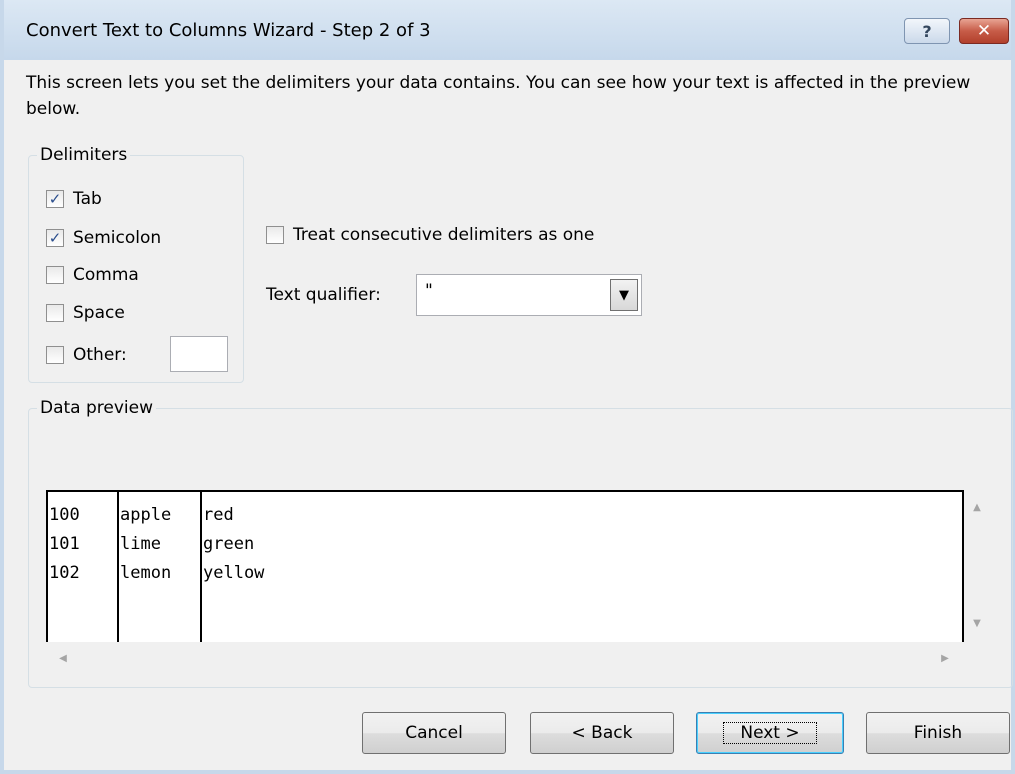 This screenshot has height=774, width=1015. Describe the element at coordinates (55, 355) in the screenshot. I see `other-checkbox` at that location.